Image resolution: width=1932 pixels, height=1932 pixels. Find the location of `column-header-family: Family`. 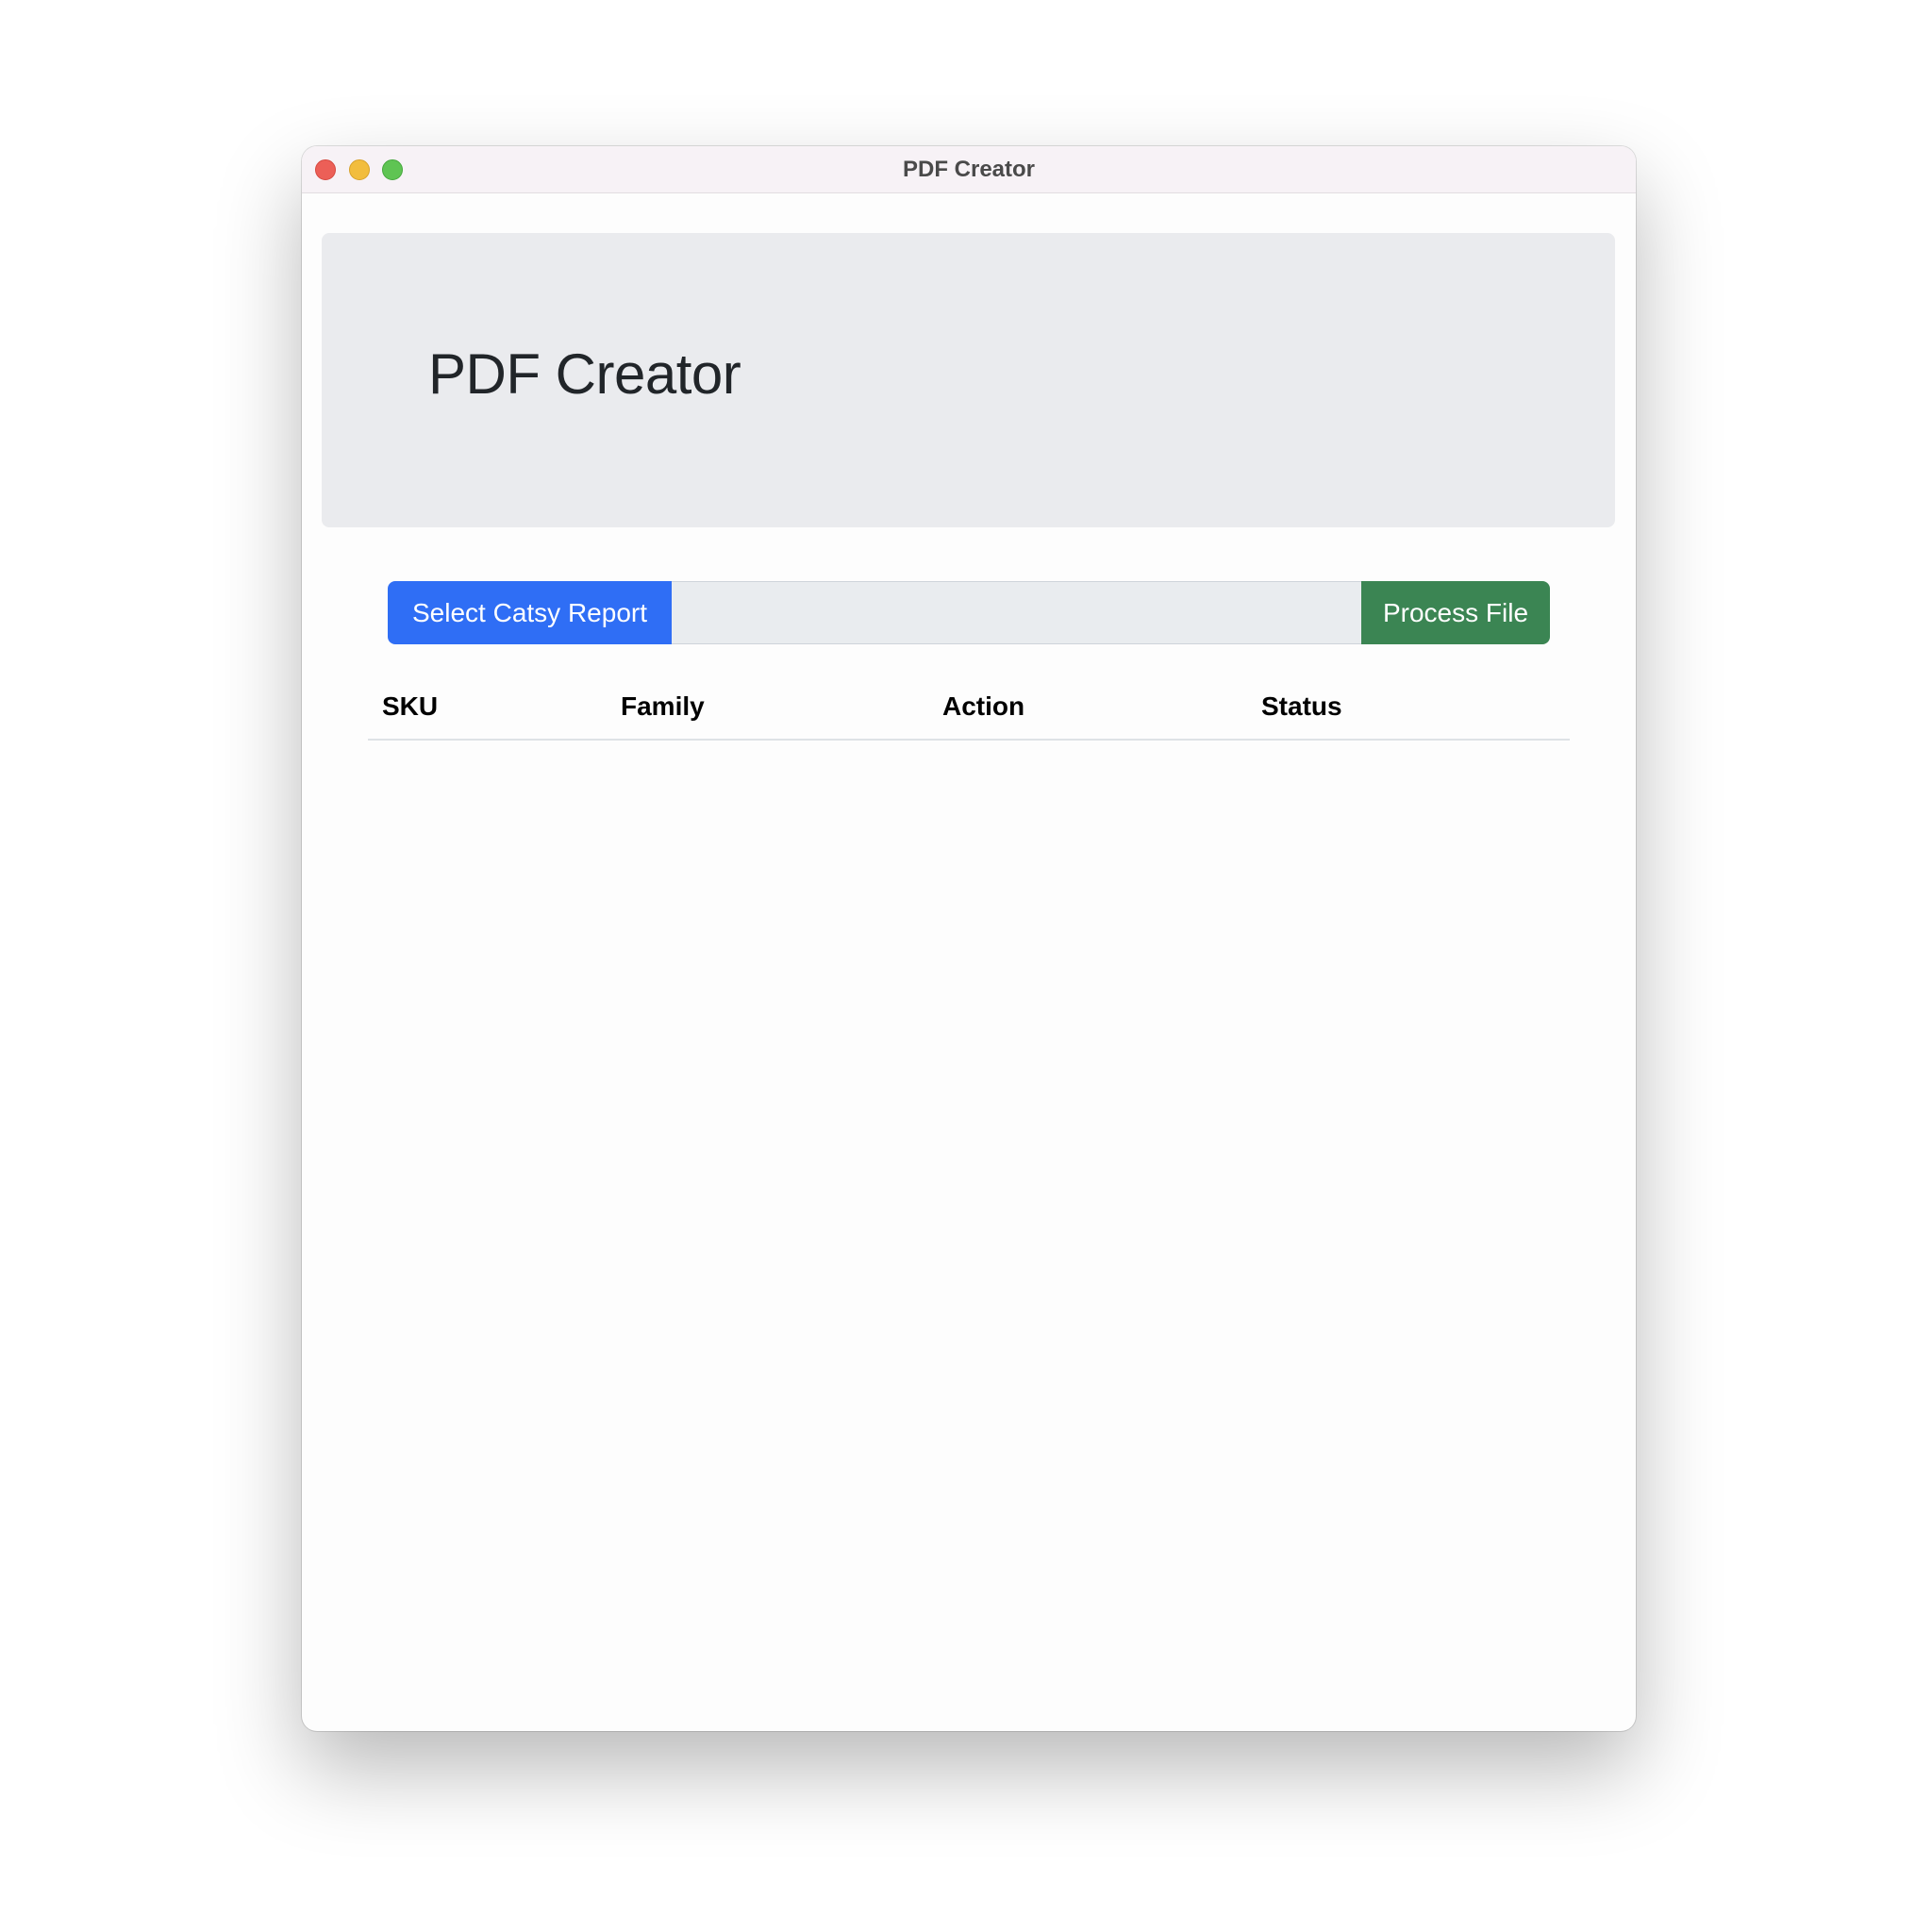

column-header-family: Family is located at coordinates (768, 708).